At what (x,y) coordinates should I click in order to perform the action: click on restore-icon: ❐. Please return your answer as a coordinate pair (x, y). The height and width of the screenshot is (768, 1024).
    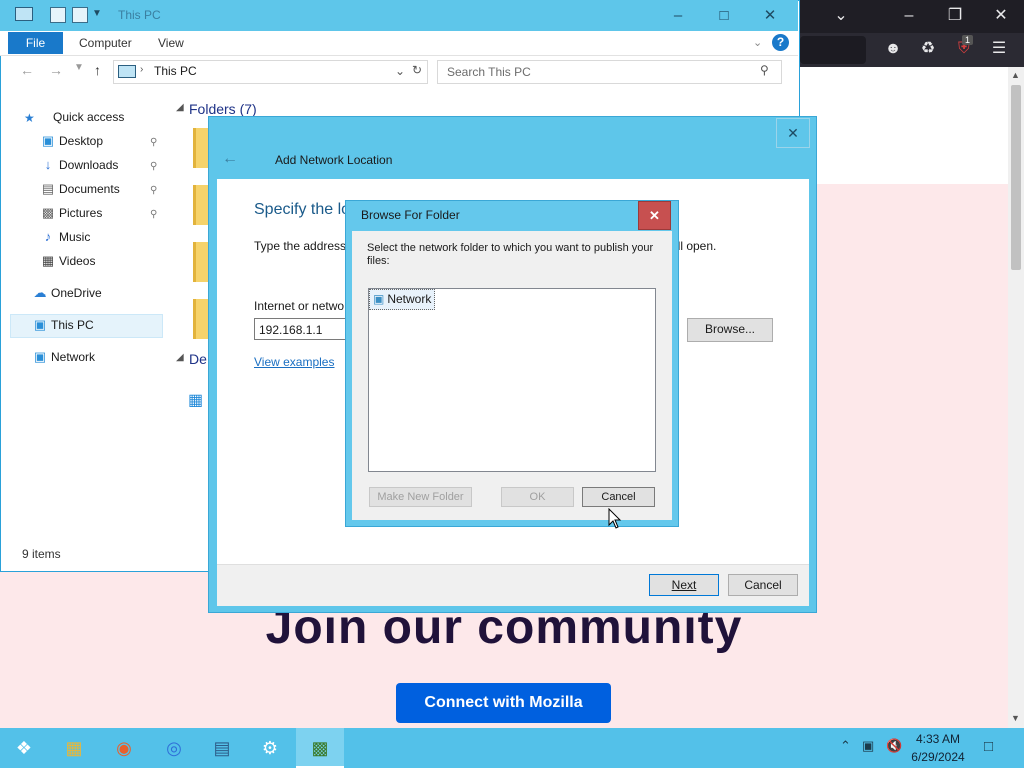
    Looking at the image, I should click on (955, 16).